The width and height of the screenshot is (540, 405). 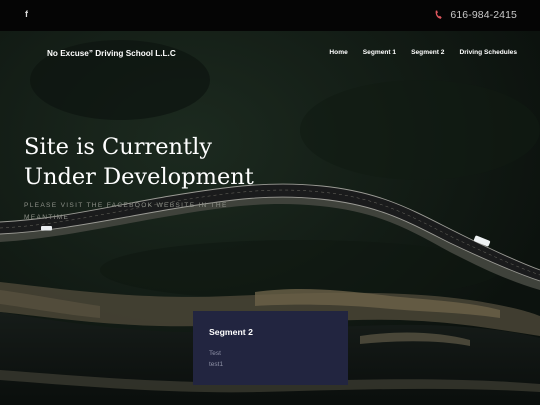 I want to click on nav-item-home: Home, so click(x=338, y=52).